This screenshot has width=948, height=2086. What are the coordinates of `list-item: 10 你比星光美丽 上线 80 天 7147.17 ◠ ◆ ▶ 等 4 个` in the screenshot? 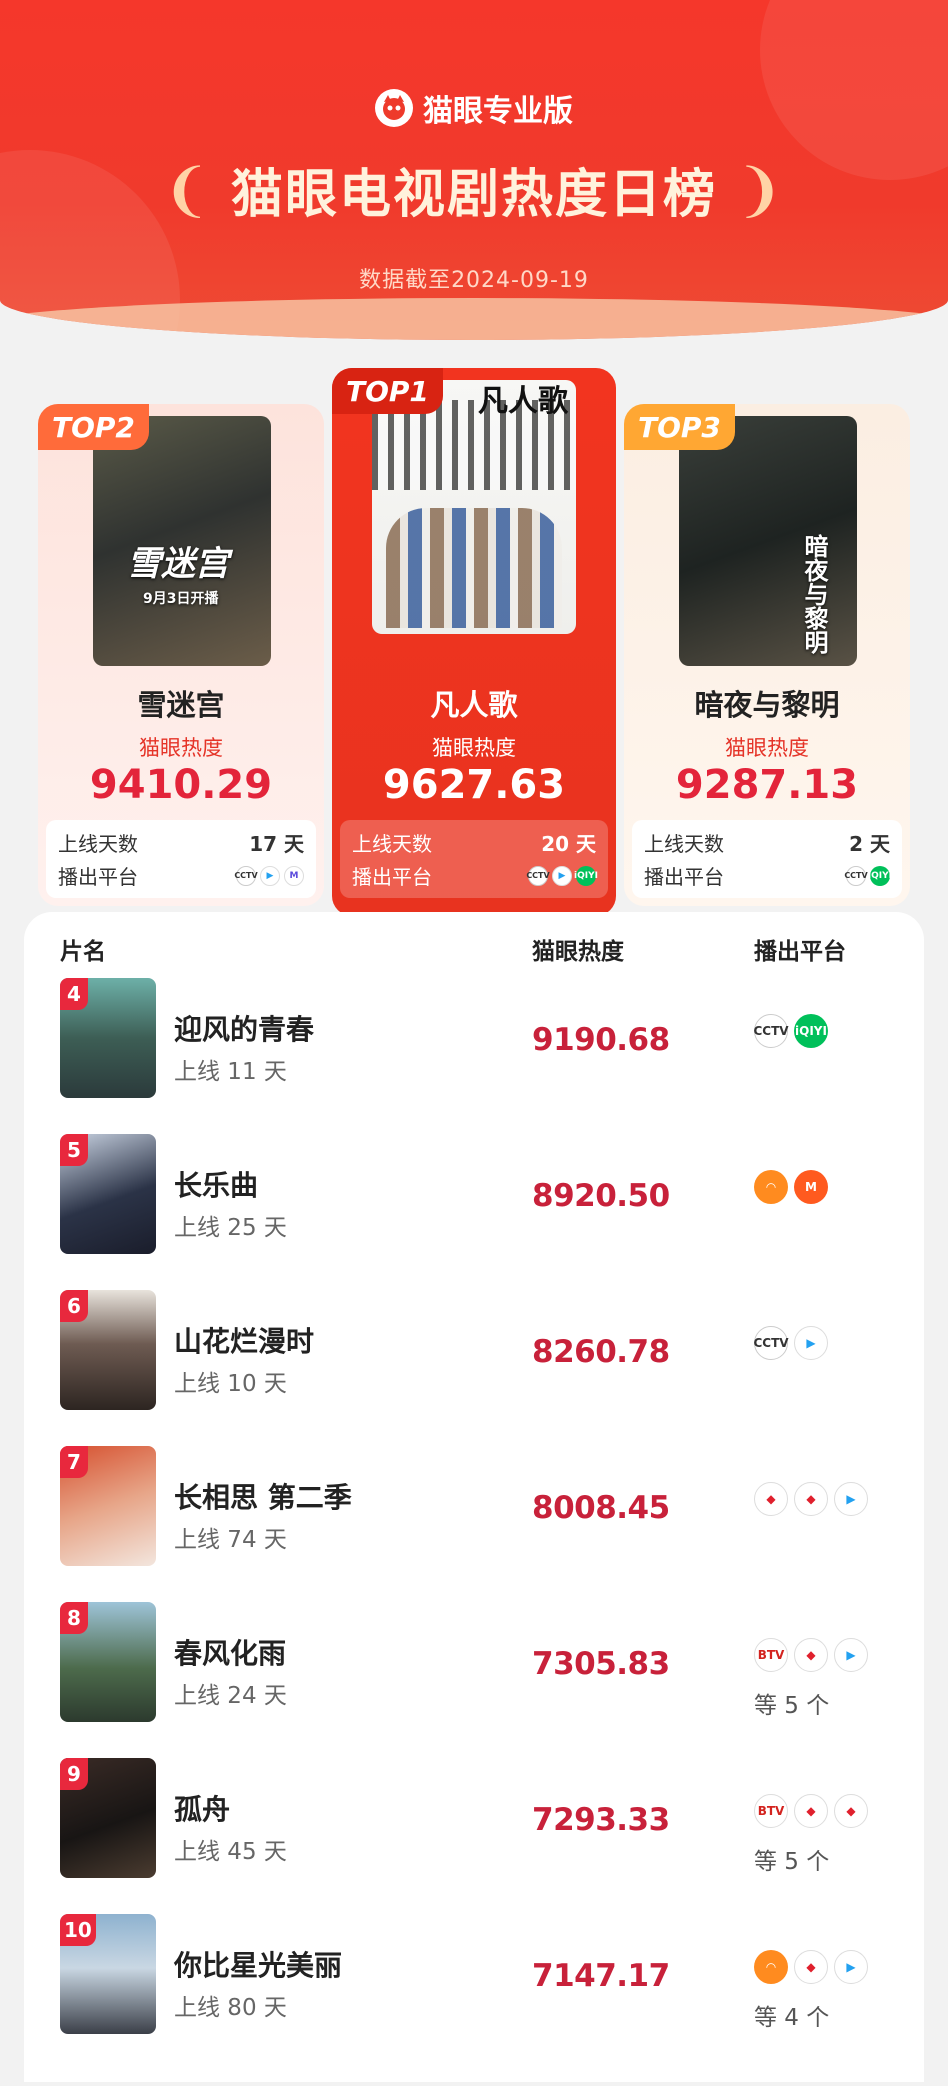 It's located at (474, 1992).